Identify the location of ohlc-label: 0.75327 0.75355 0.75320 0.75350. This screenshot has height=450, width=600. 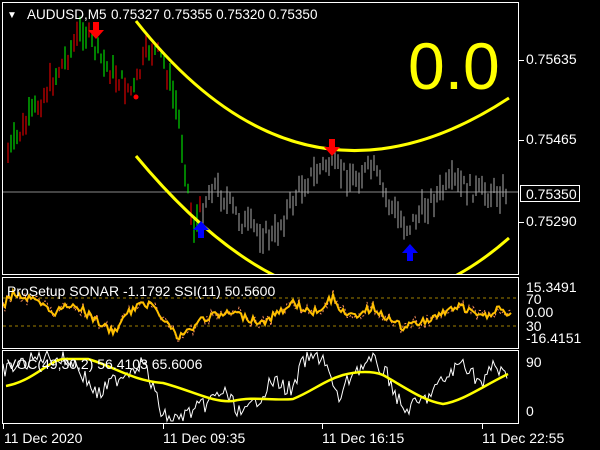
(214, 14).